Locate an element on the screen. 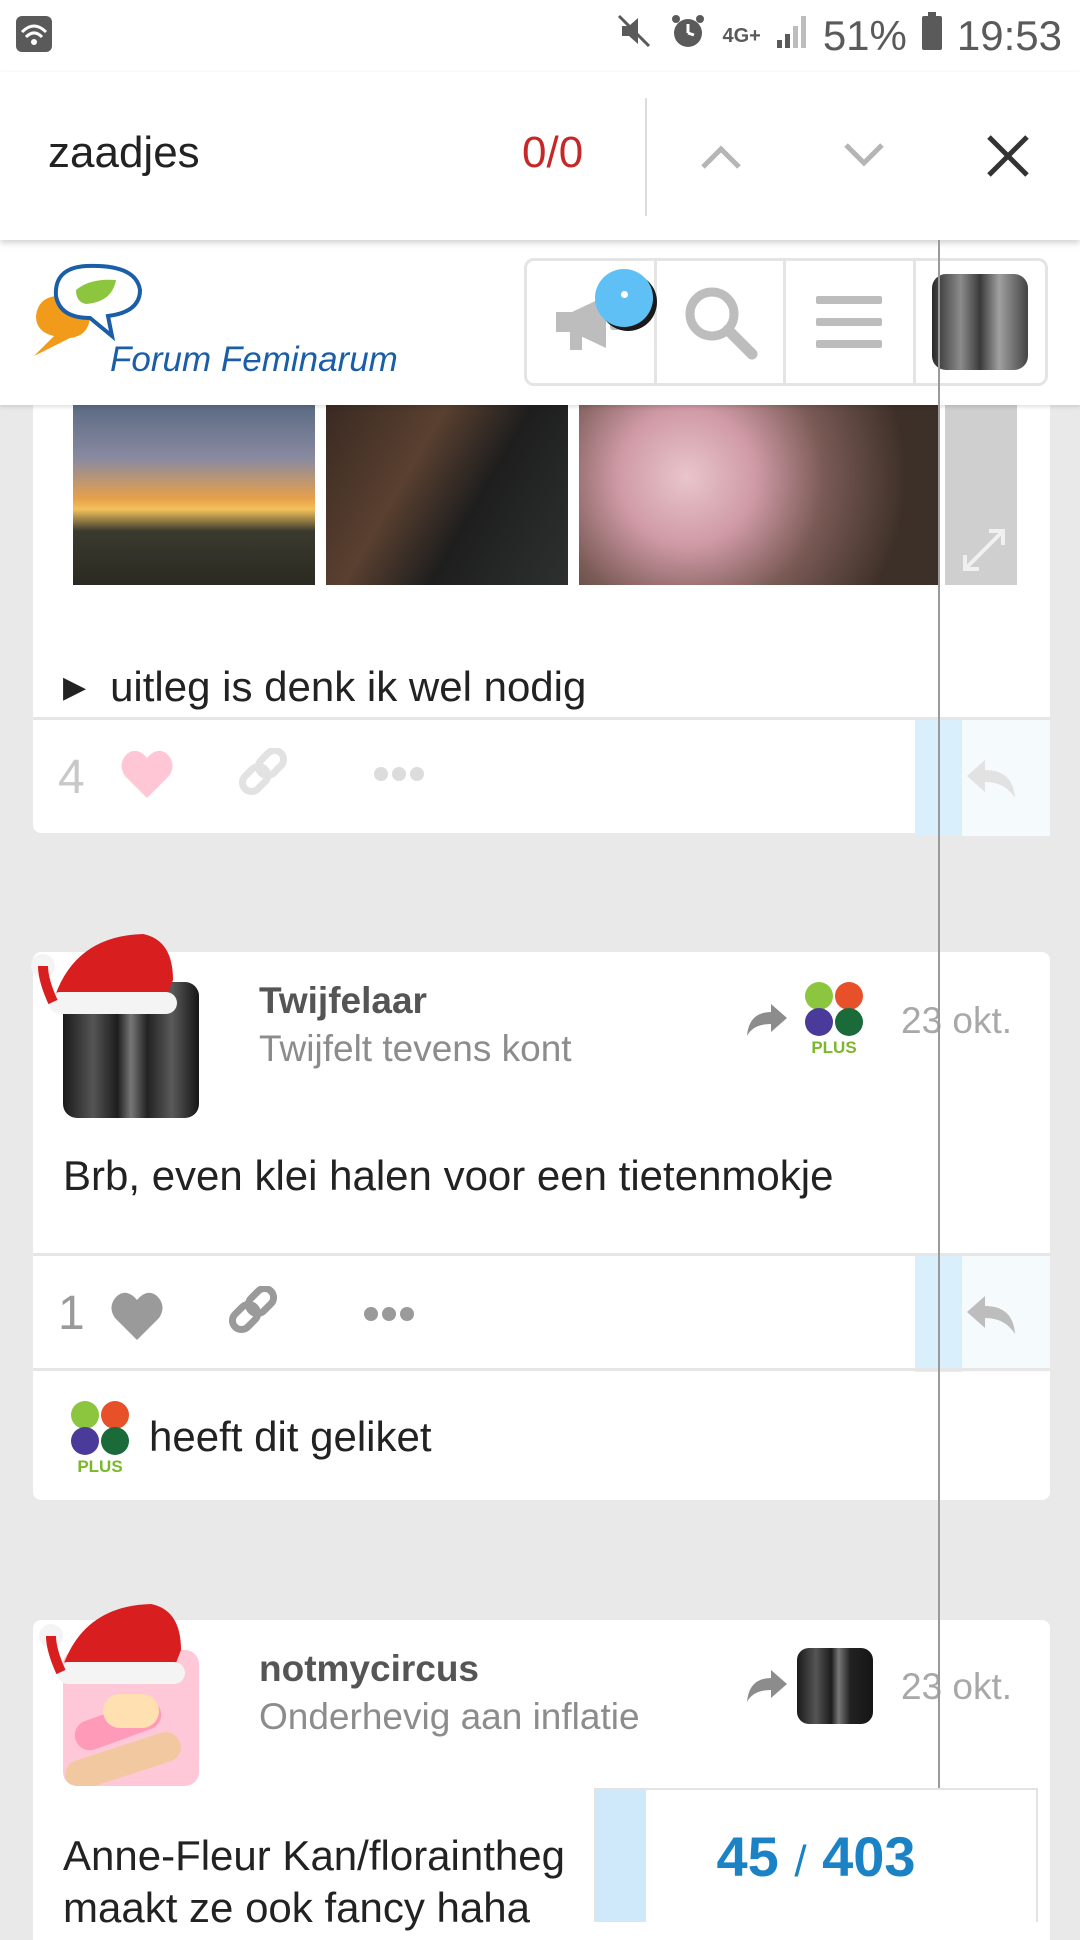 Image resolution: width=1080 pixels, height=1940 pixels. site-logo: Forum Feminarum is located at coordinates (228, 325).